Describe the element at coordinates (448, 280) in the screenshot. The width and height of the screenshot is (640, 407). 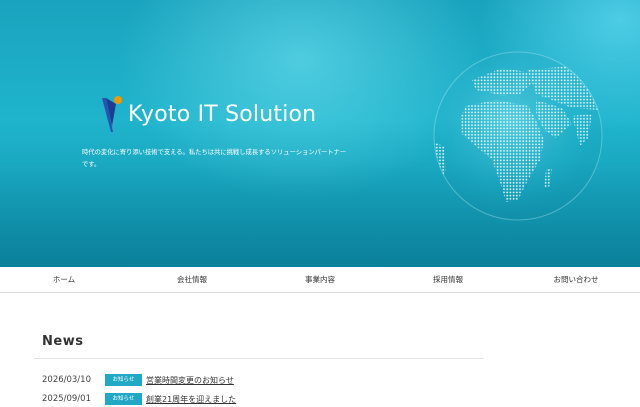
I see `nav-item-recruit: 採用情報` at that location.